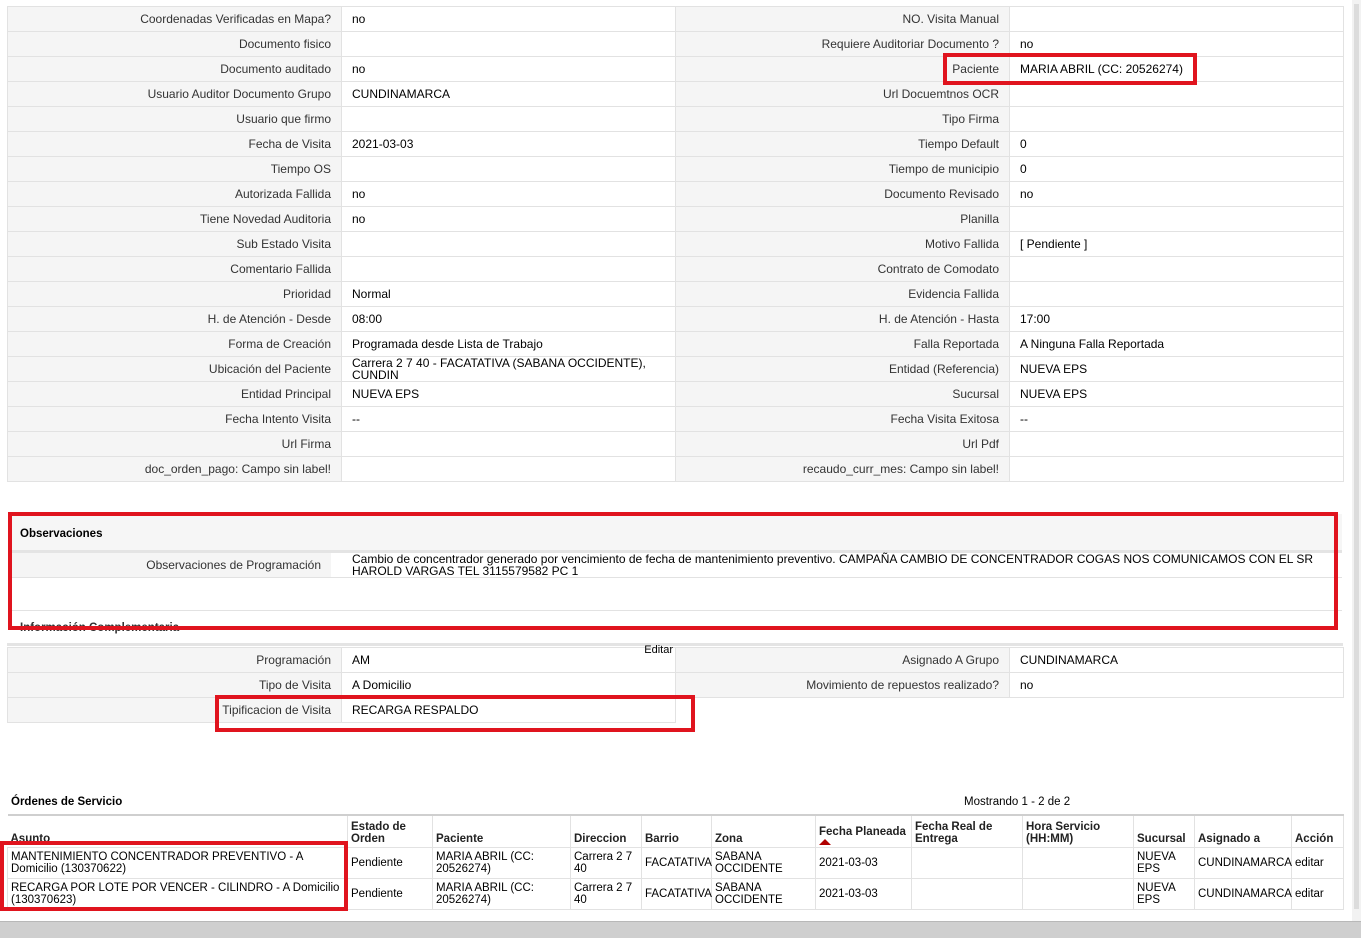 The image size is (1361, 938). Describe the element at coordinates (174, 660) in the screenshot. I see `info-label: Programación` at that location.